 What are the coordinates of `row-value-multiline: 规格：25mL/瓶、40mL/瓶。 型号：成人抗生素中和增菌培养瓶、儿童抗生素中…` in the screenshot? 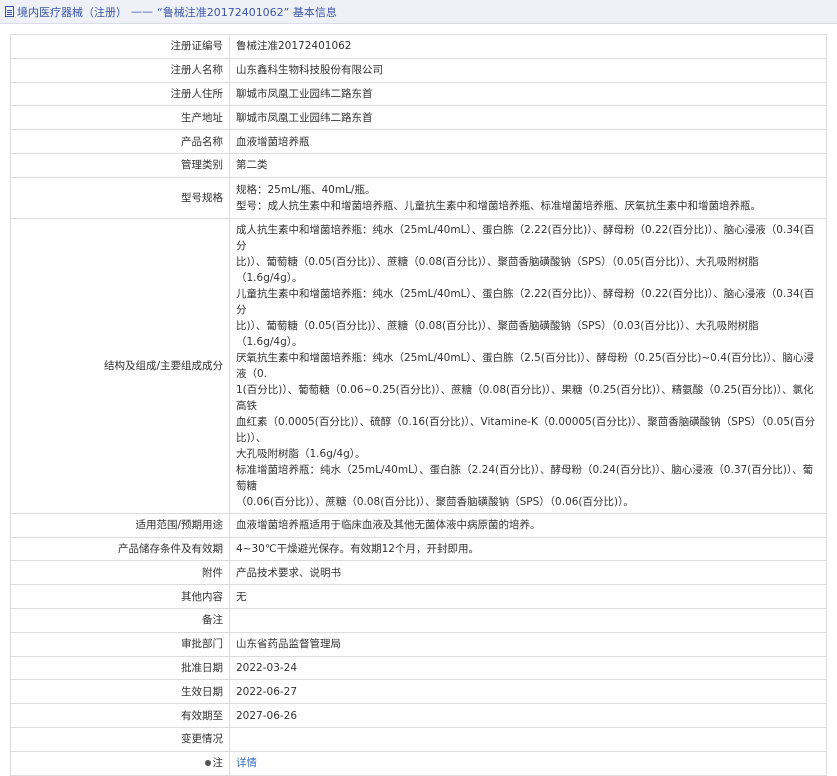 It's located at (528, 197).